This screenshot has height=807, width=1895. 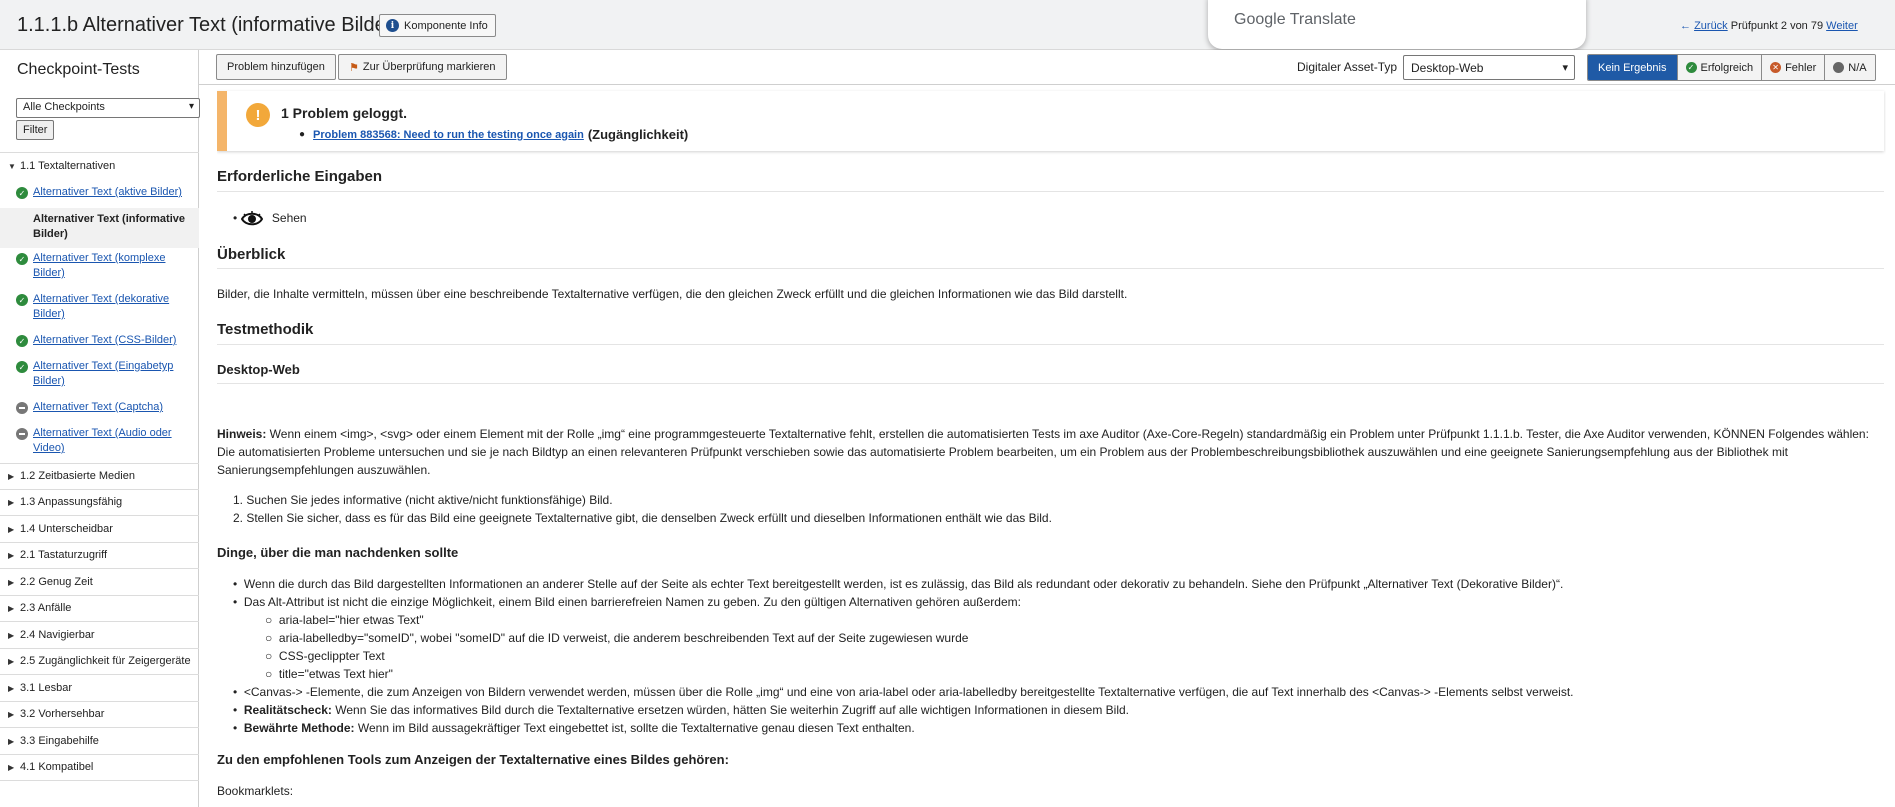 I want to click on sidebar-item-label: Alternativer Text (komplexe Bilder), so click(x=109, y=266).